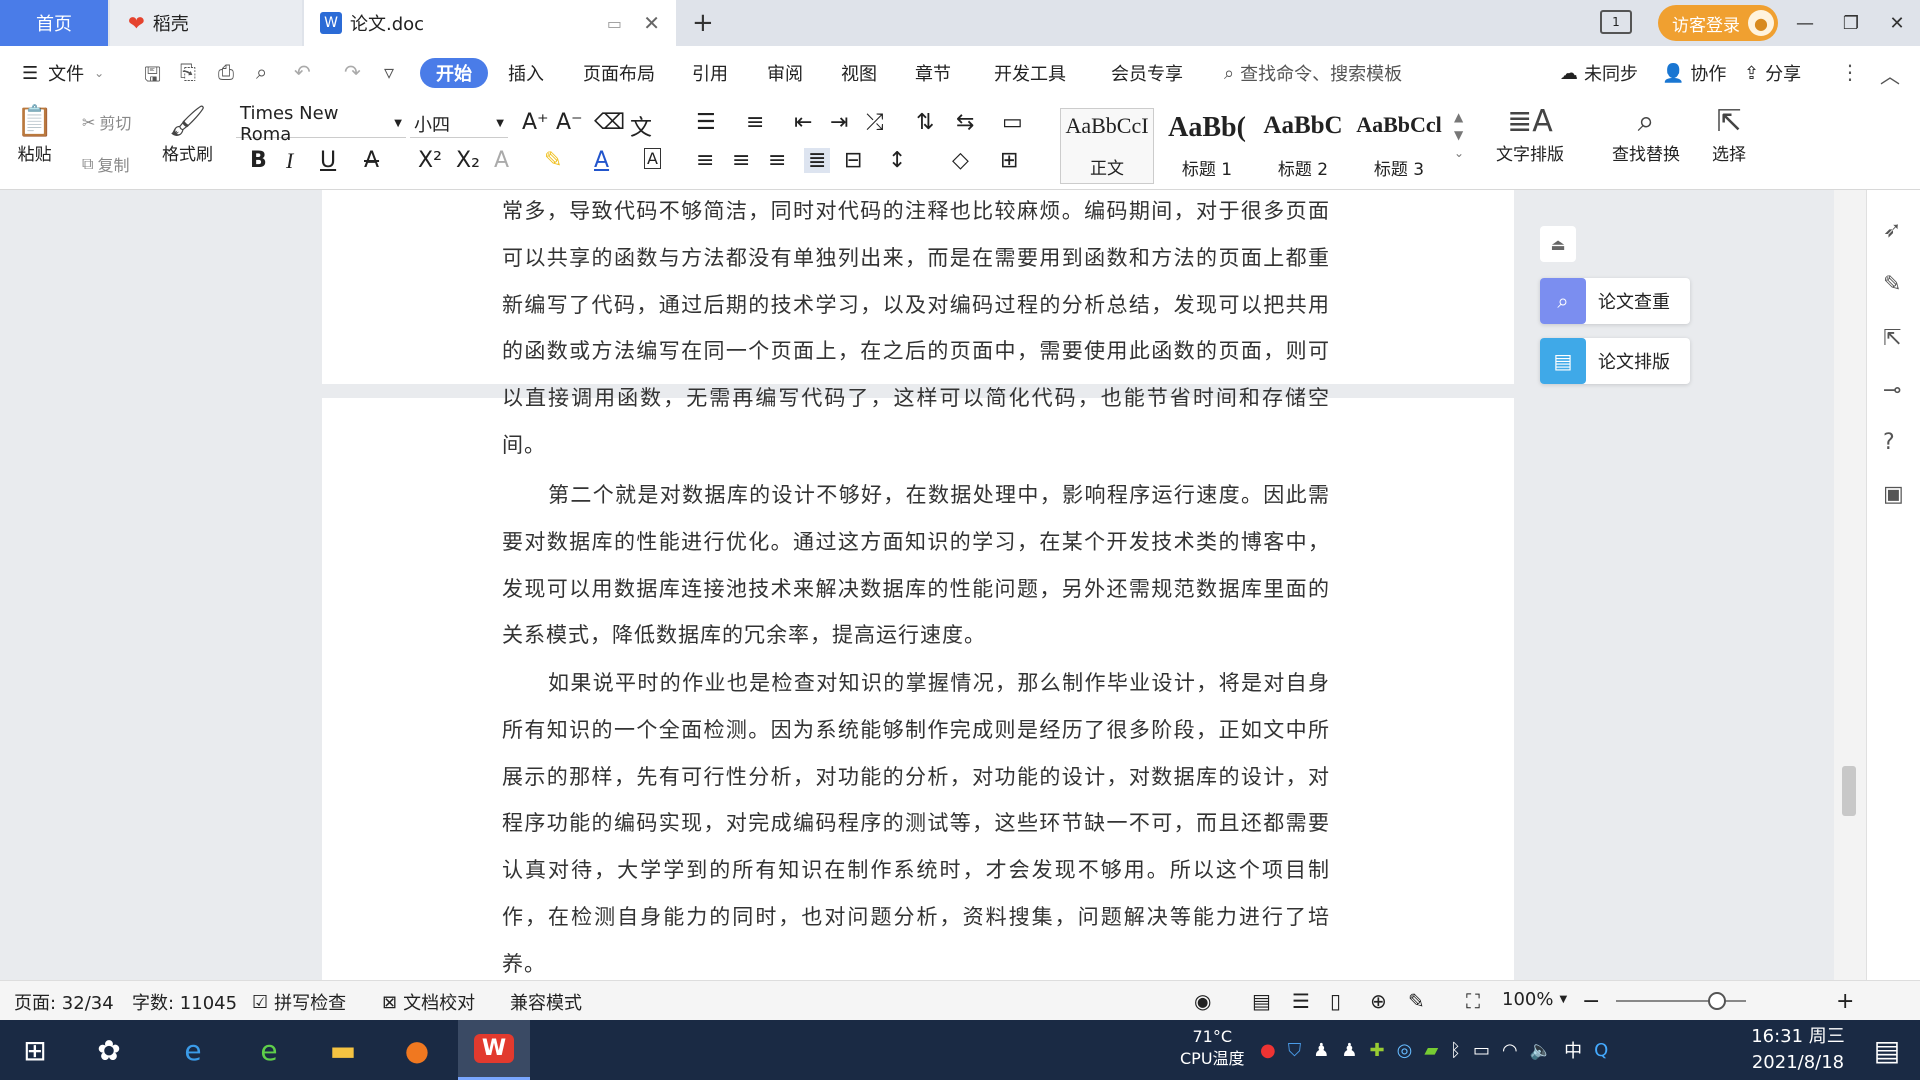 This screenshot has height=1080, width=1920. Describe the element at coordinates (641, 126) in the screenshot. I see `phonetic-icon: 文` at that location.